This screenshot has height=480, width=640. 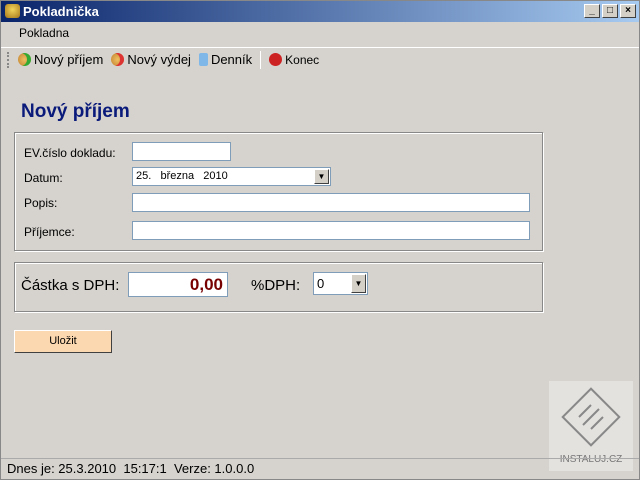 What do you see at coordinates (43, 178) in the screenshot?
I see `date-label: Datum:` at bounding box center [43, 178].